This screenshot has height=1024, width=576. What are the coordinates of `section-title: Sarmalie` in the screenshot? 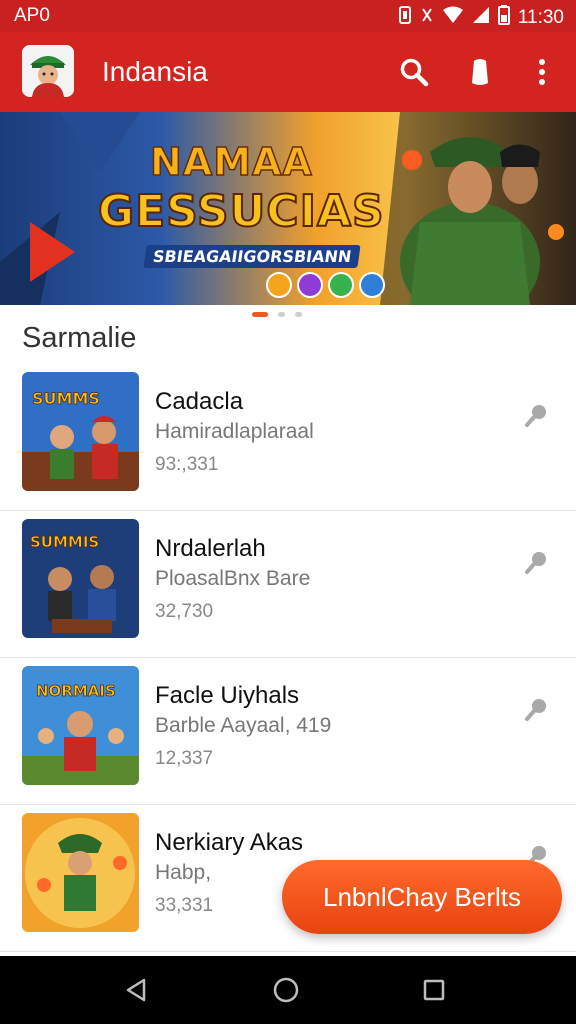 It's located at (79, 338).